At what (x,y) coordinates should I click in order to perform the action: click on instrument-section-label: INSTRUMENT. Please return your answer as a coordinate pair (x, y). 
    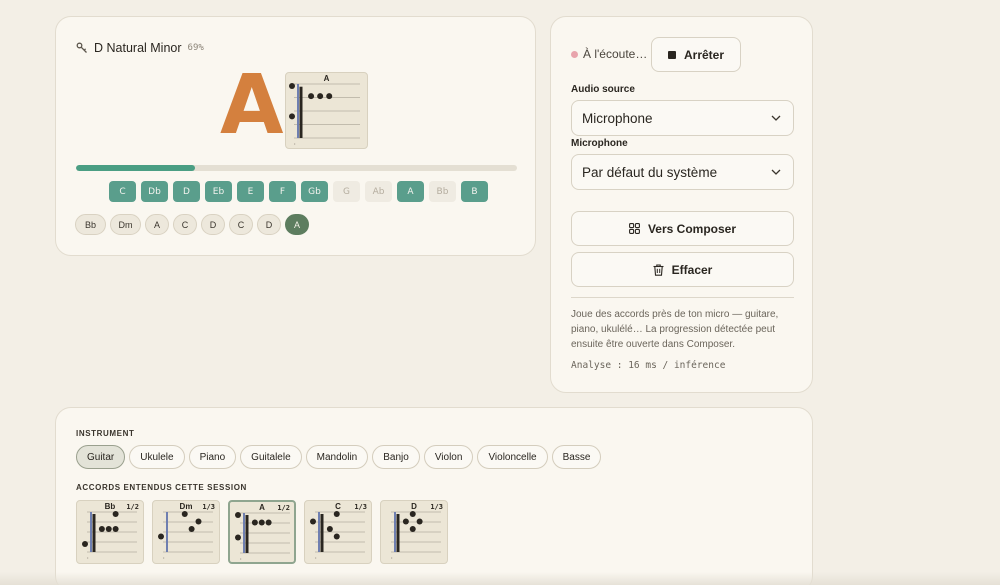
    Looking at the image, I should click on (105, 433).